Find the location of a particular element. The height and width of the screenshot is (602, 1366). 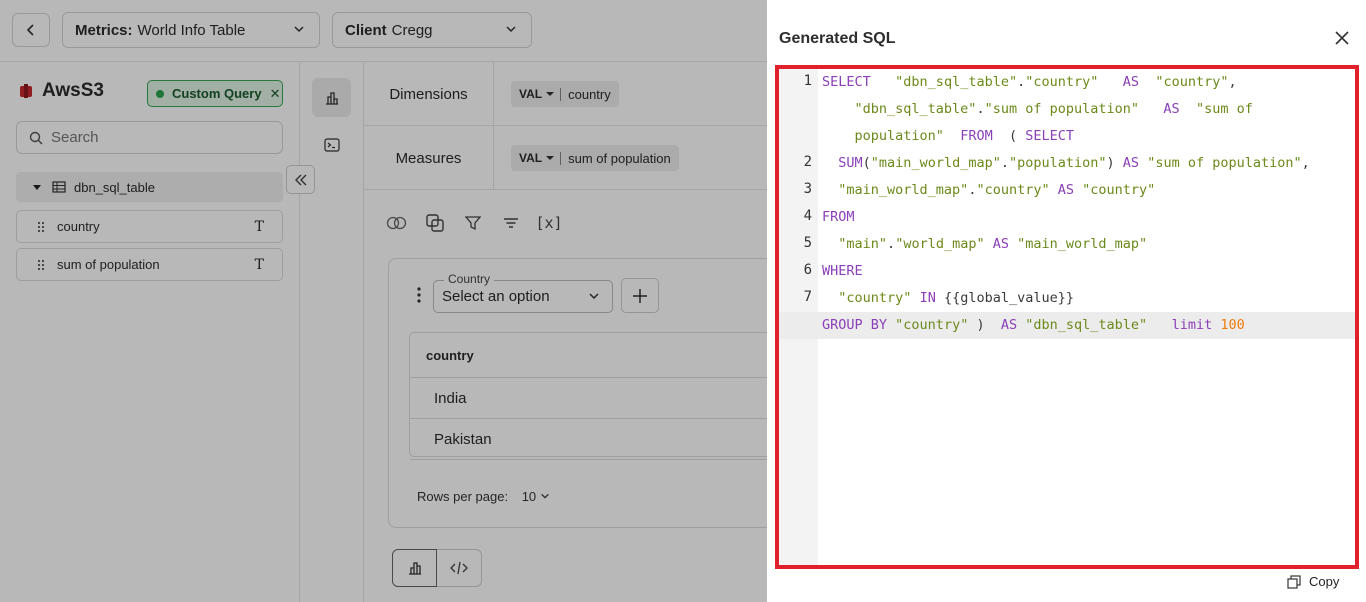

line-number: 3 is located at coordinates (807, 189).